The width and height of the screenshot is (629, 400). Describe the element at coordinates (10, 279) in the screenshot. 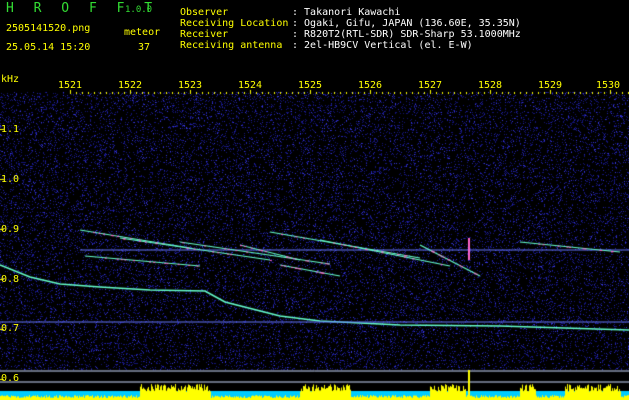

I see `y-tick-label: 0.8` at that location.